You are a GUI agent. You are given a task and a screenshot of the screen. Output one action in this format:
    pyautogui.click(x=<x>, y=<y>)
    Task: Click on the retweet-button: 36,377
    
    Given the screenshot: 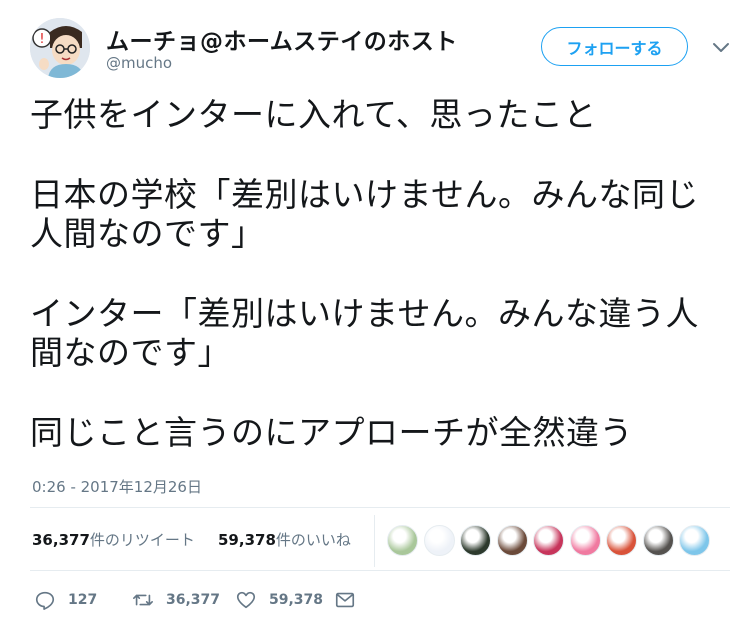 What is the action you would take?
    pyautogui.click(x=176, y=600)
    